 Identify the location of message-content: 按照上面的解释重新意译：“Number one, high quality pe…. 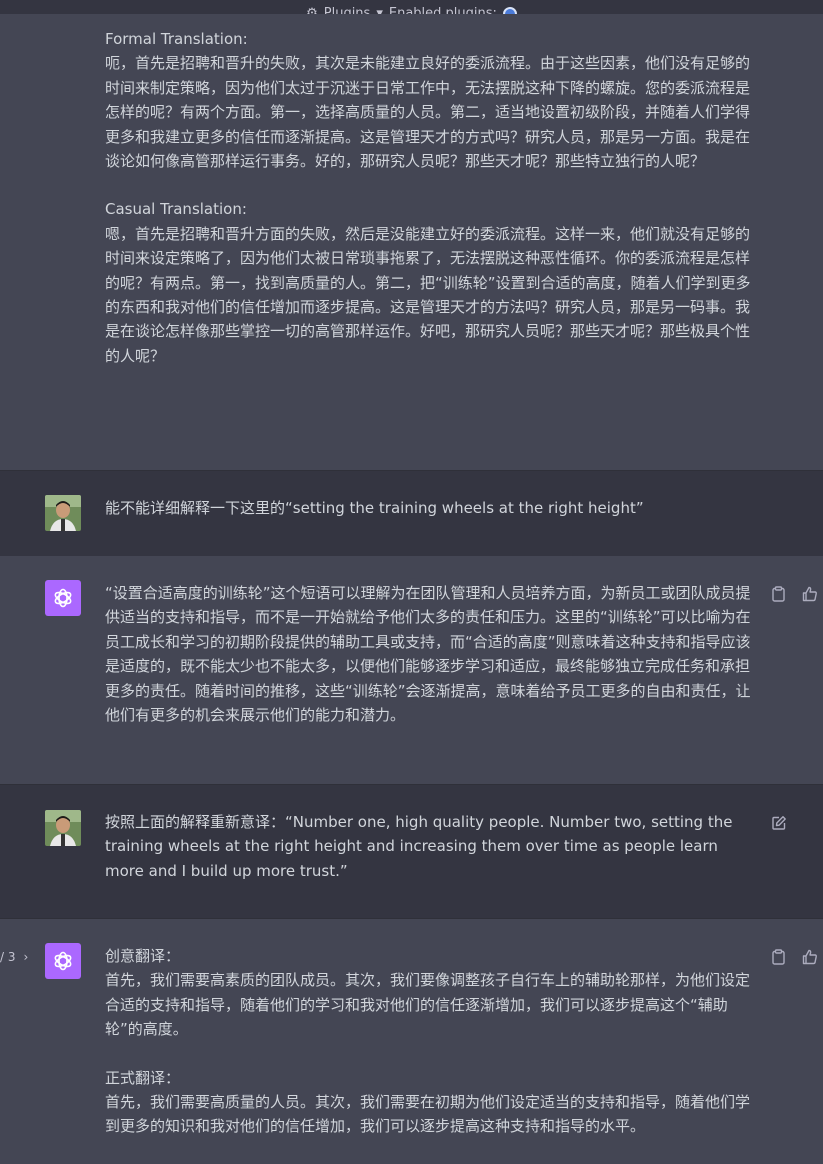
(419, 846).